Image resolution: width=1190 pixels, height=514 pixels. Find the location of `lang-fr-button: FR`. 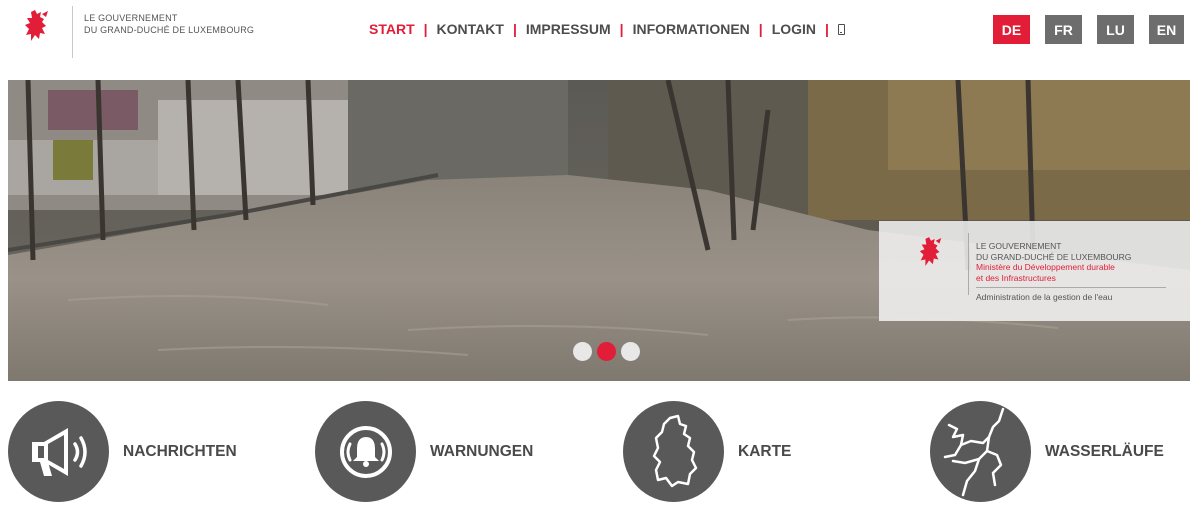

lang-fr-button: FR is located at coordinates (1063, 29).